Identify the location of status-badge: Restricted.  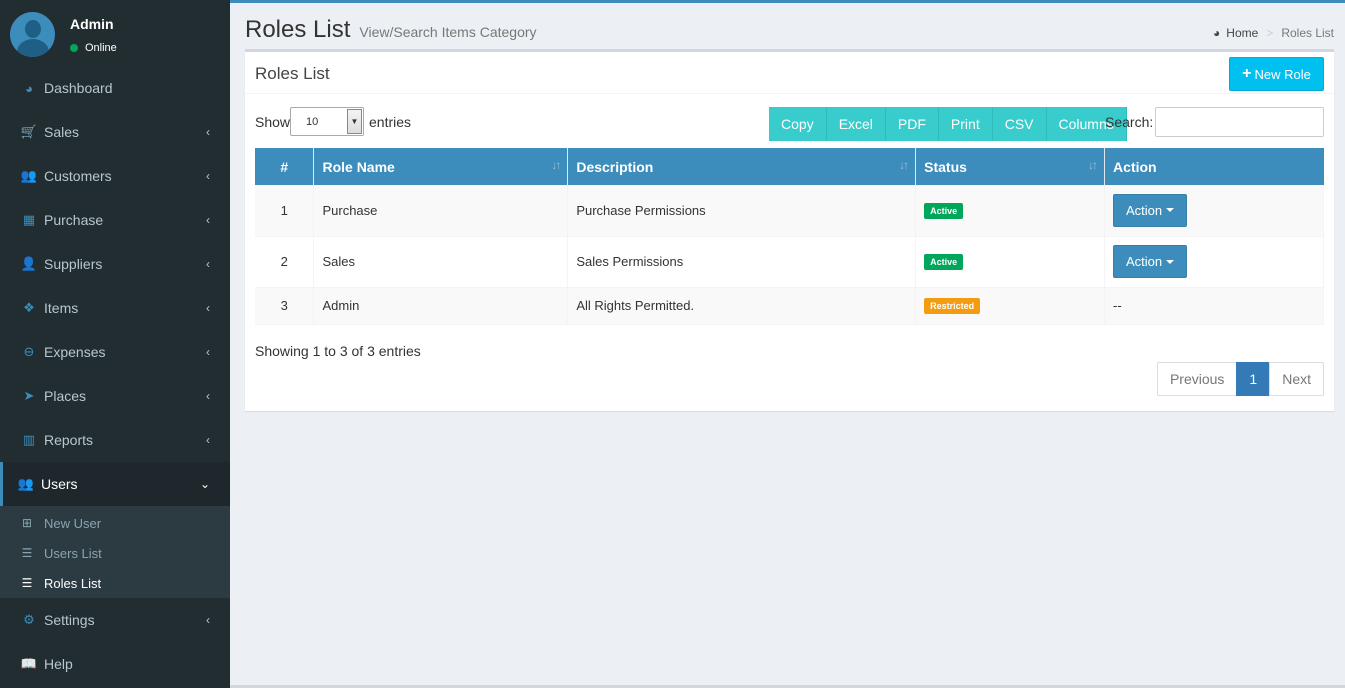
(952, 306).